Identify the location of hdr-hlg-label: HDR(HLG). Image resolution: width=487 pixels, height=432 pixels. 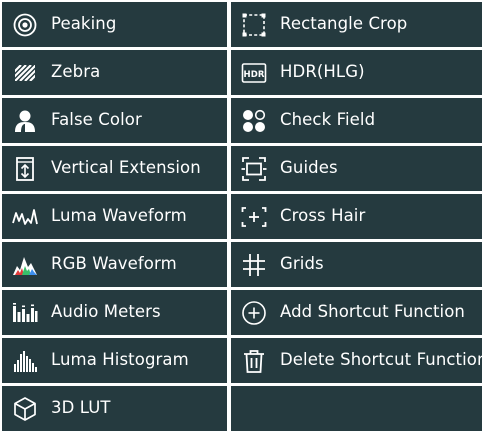
(322, 72).